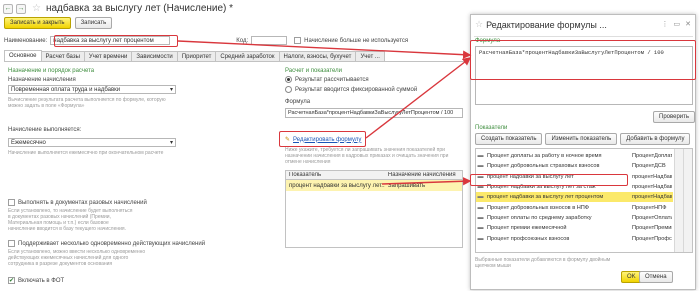 This screenshot has height=291, width=700. Describe the element at coordinates (45, 130) in the screenshot. I see `exec-label: Начисление выполняется:` at that location.